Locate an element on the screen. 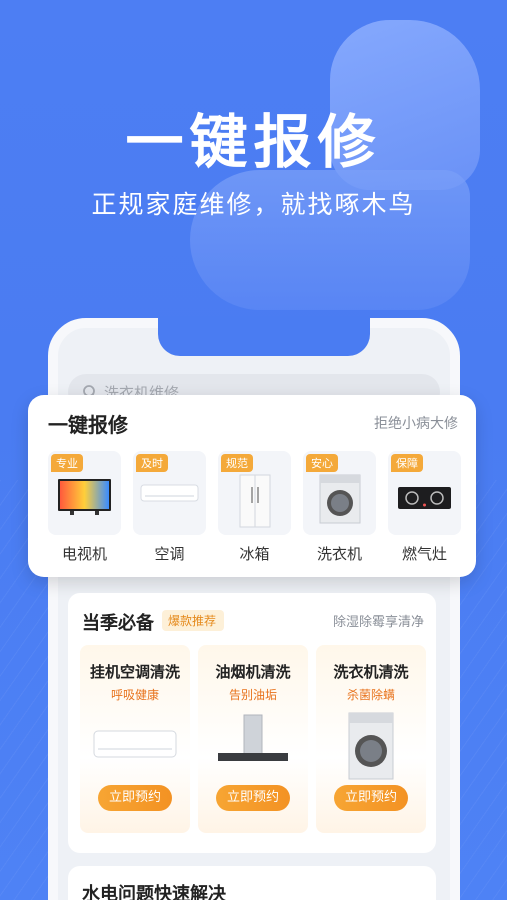 The height and width of the screenshot is (900, 507). repair-item-gas-stove: 保障 燃气灶 is located at coordinates (424, 507).